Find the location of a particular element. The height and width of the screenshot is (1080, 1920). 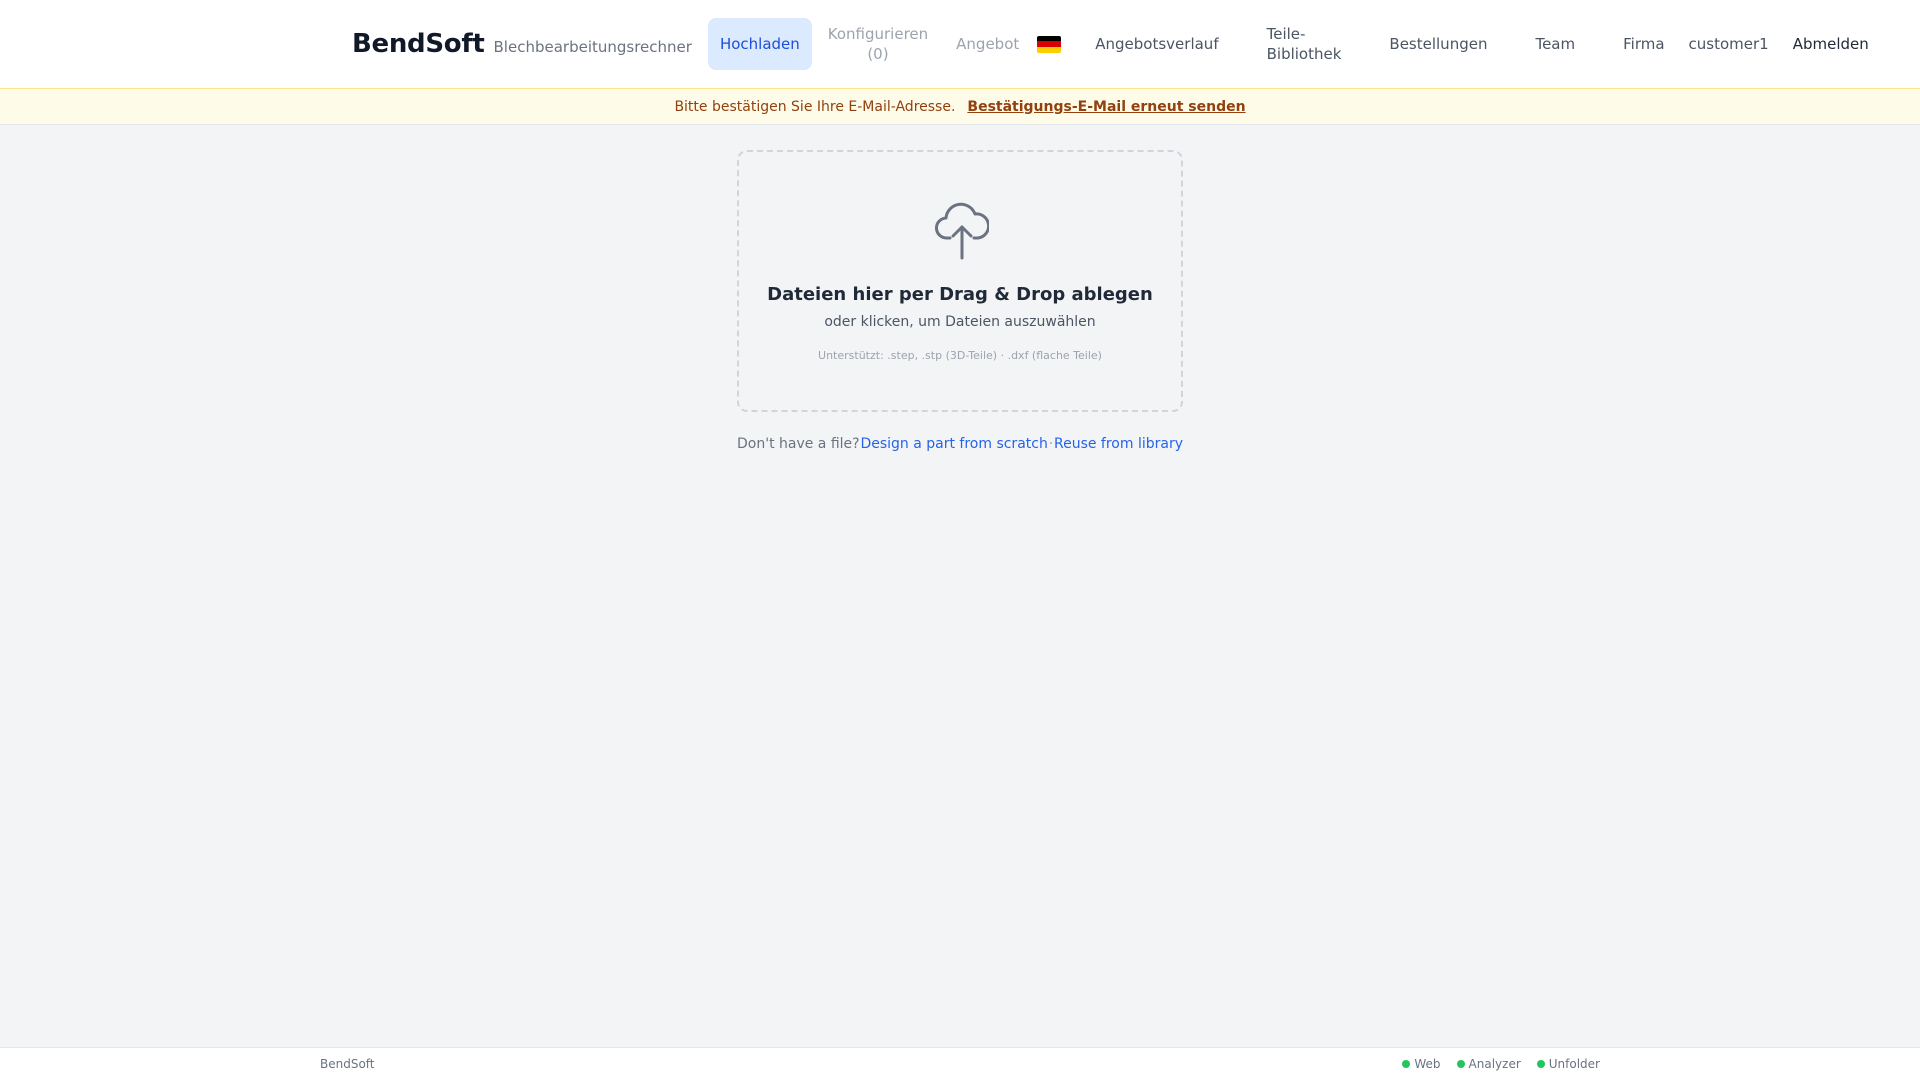

nav-quote-history-label: Angebotsverlauf is located at coordinates (1157, 44).